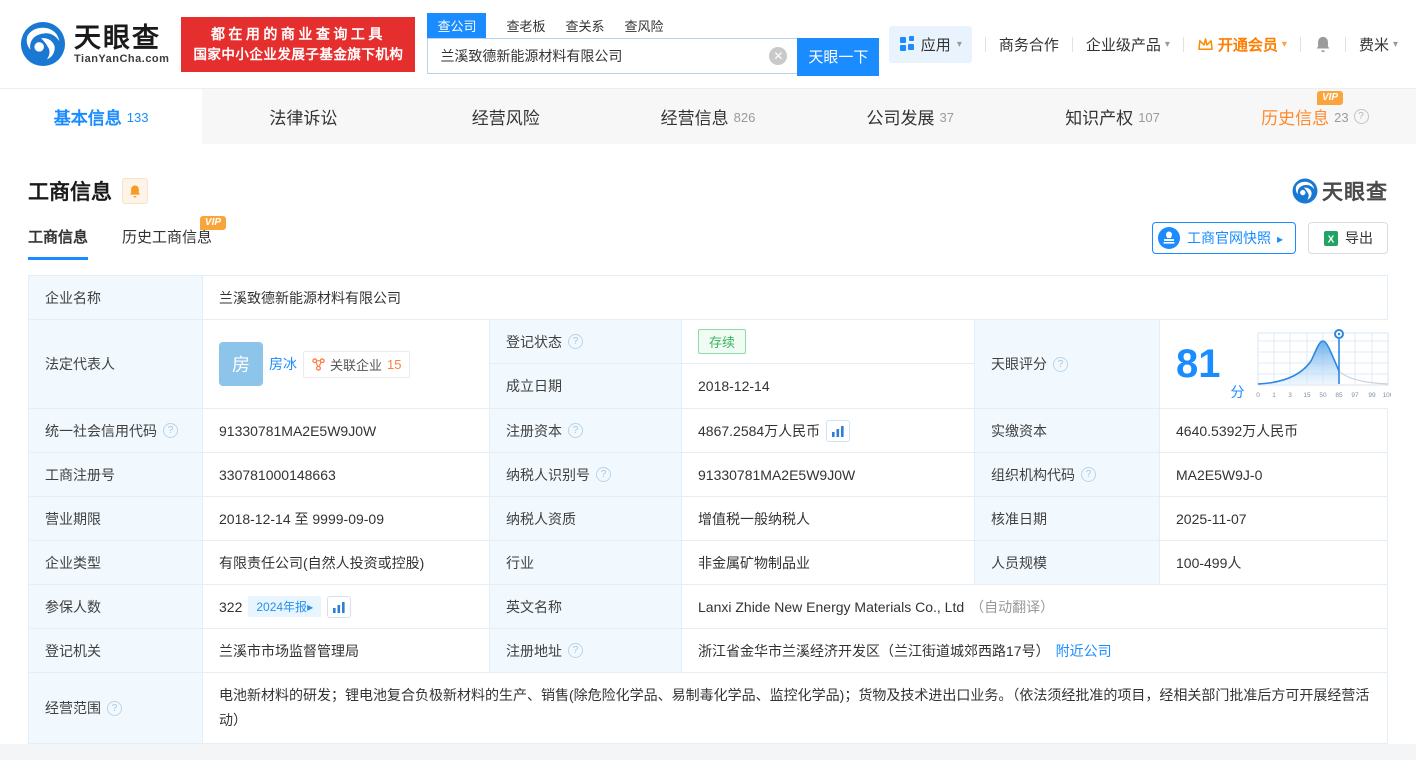  What do you see at coordinates (94, 44) in the screenshot?
I see `tianyancha-logo: 天眼查 TianYanCha.com` at bounding box center [94, 44].